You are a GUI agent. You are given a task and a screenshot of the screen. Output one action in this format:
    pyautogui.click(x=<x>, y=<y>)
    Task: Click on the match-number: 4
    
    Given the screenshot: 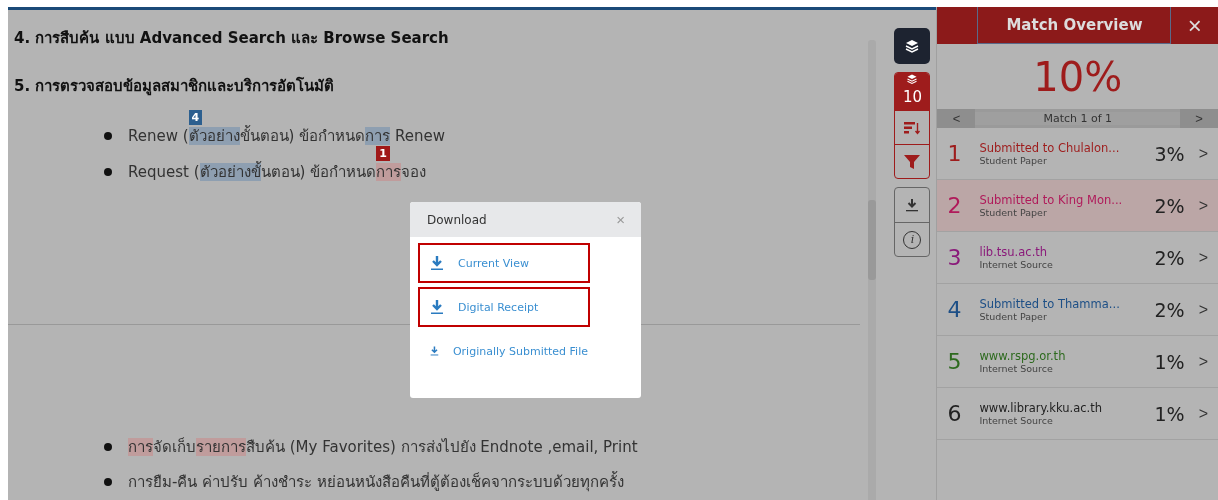 What is the action you would take?
    pyautogui.click(x=955, y=309)
    